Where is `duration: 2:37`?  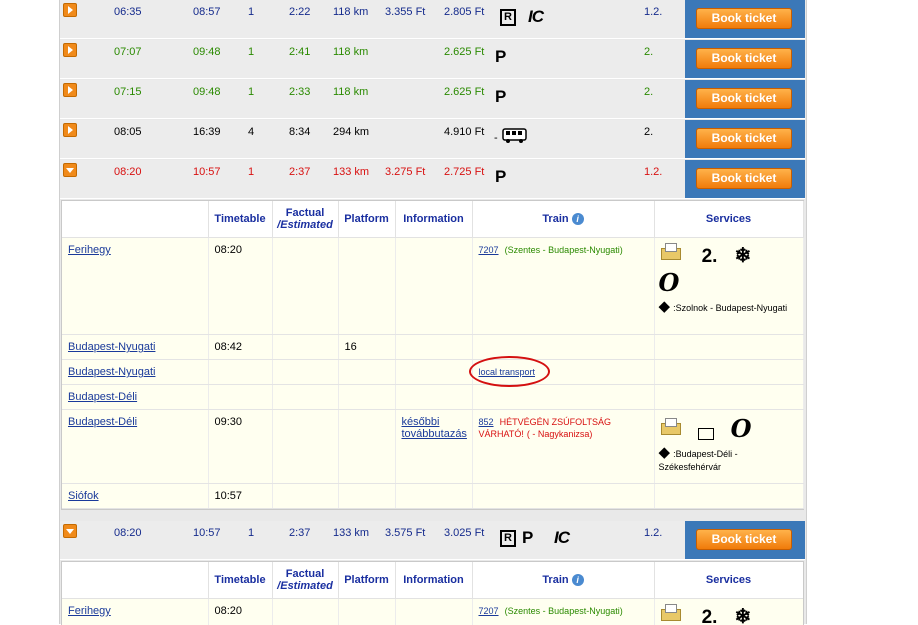
duration: 2:37 is located at coordinates (299, 172).